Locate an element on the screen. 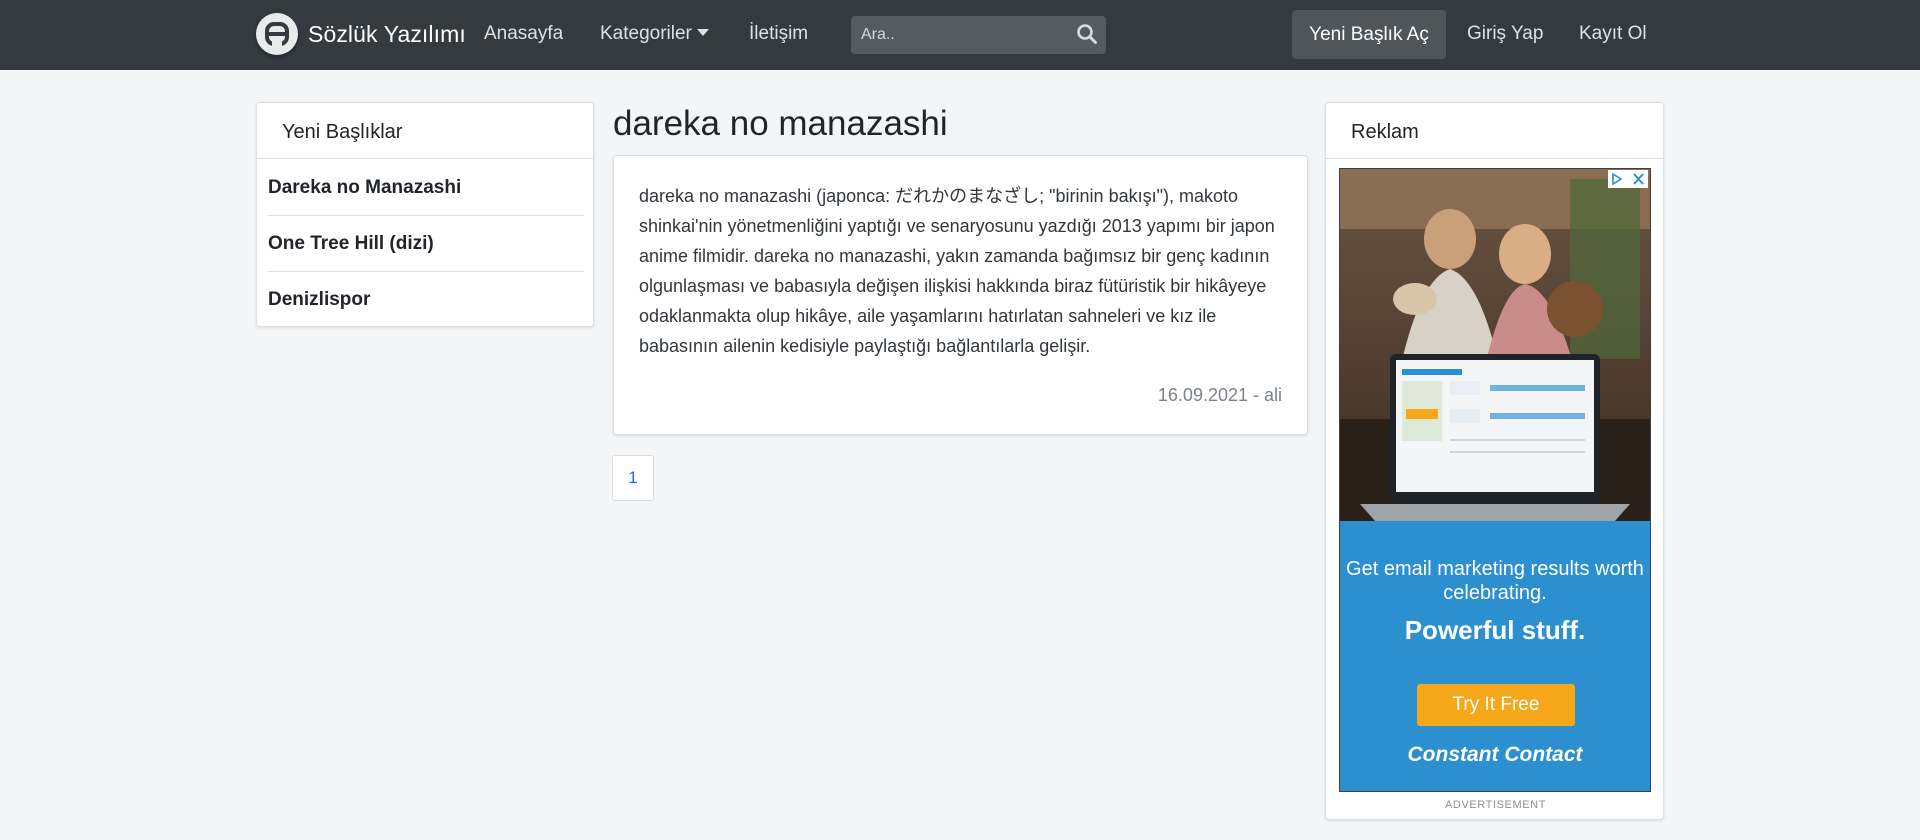  brand-name: Sözlük Yazılımı is located at coordinates (387, 33).